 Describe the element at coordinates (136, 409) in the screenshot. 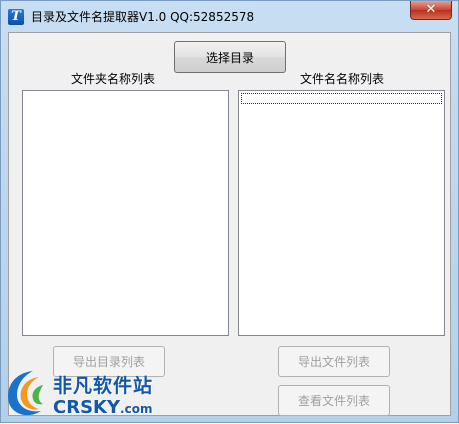

I see `watermark-en-suffix: .com` at that location.